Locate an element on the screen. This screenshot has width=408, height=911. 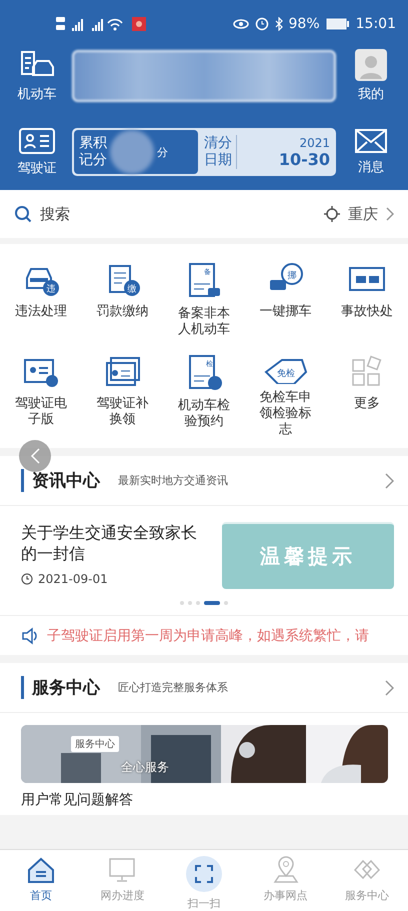
article-title: 关于学生交通安全致家长的一封信 is located at coordinates (114, 543).